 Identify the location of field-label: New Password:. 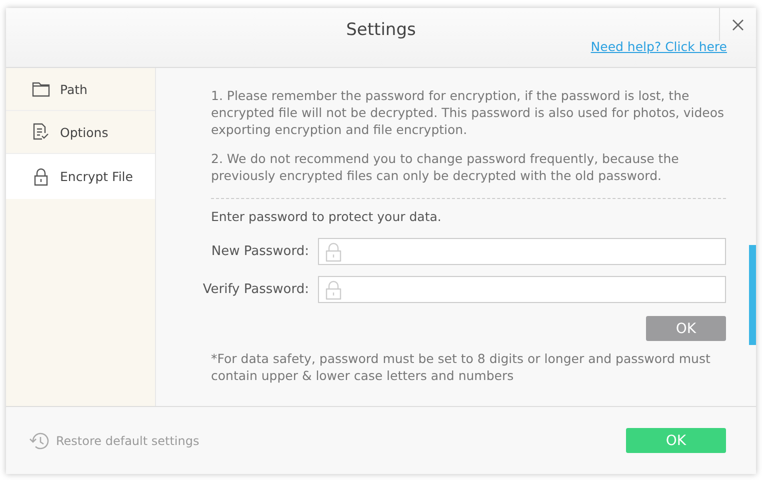
(259, 251).